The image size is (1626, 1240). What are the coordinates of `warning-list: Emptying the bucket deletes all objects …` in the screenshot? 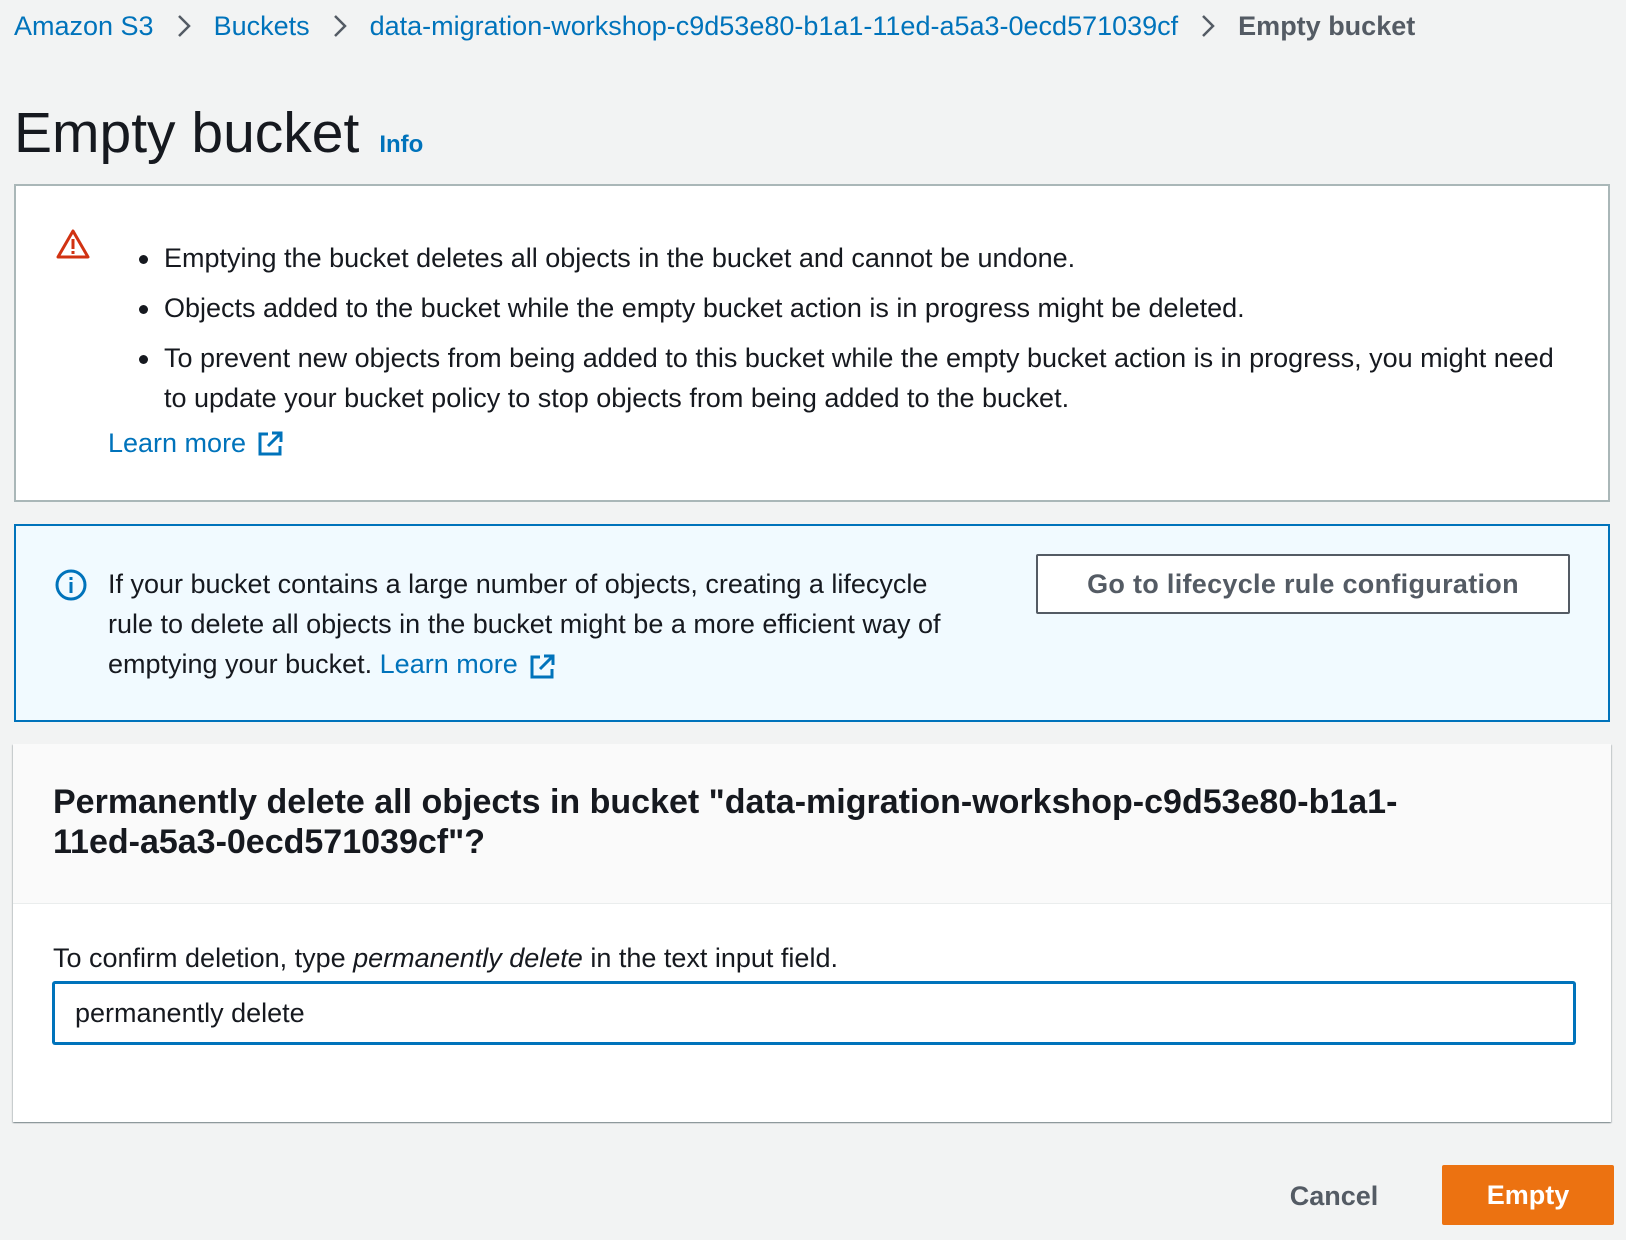 It's located at (856, 333).